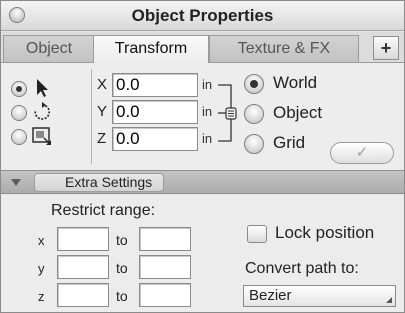 This screenshot has width=405, height=313. Describe the element at coordinates (325, 232) in the screenshot. I see `lock-position-label: Lock position` at that location.